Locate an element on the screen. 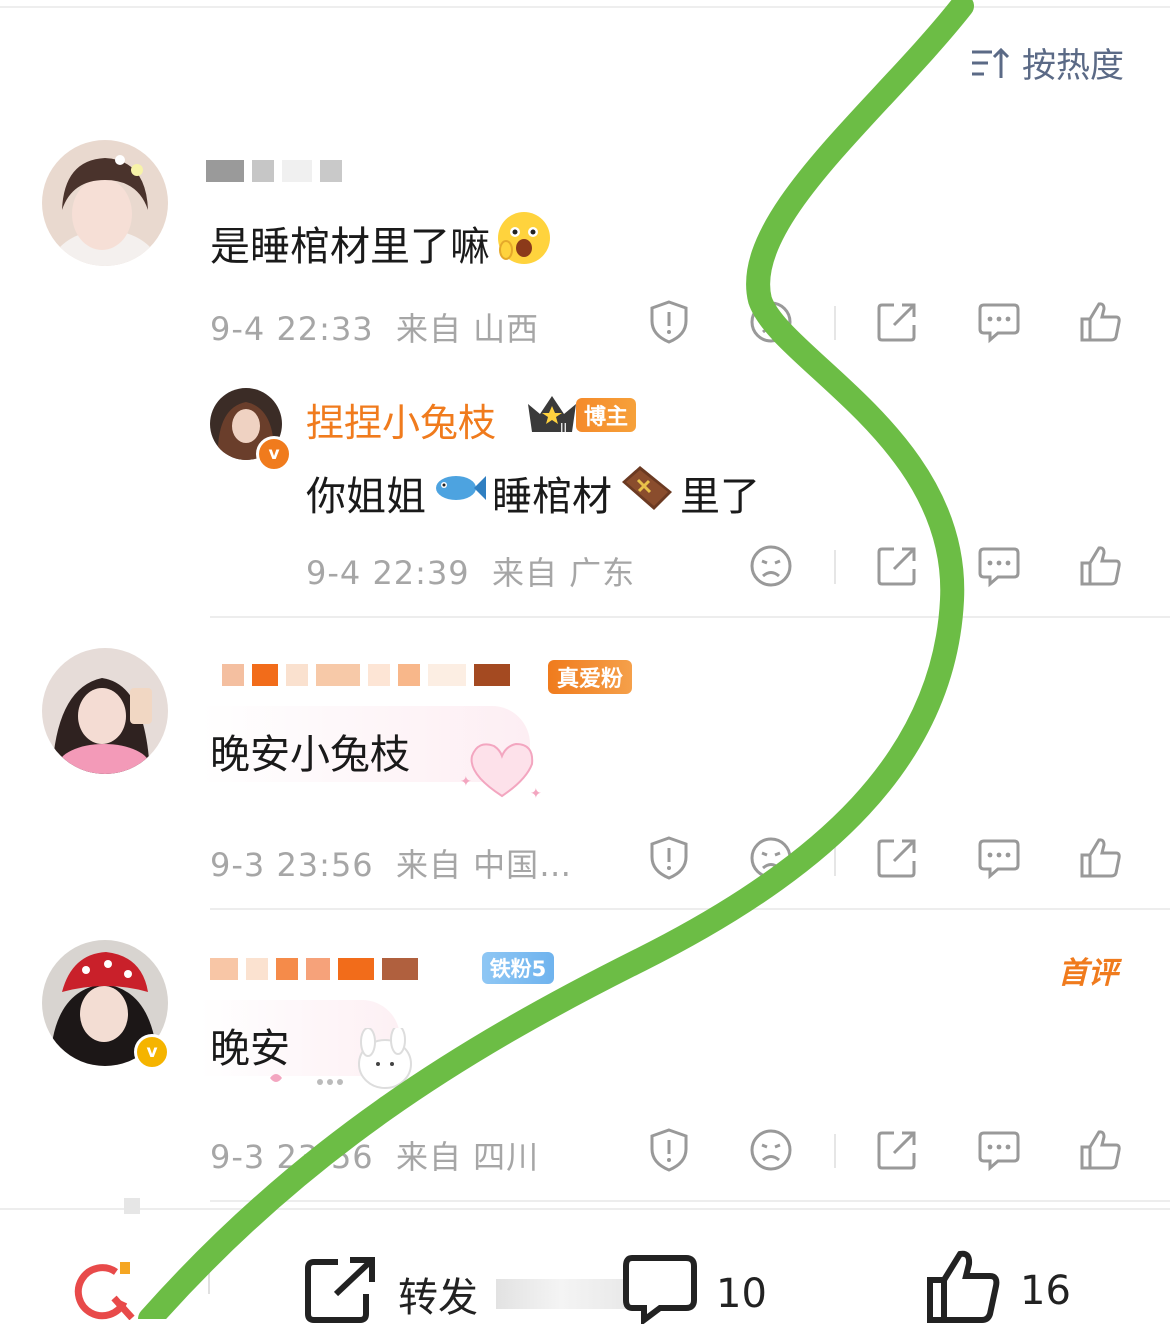  repost-button: 转发 is located at coordinates (465, 1294).